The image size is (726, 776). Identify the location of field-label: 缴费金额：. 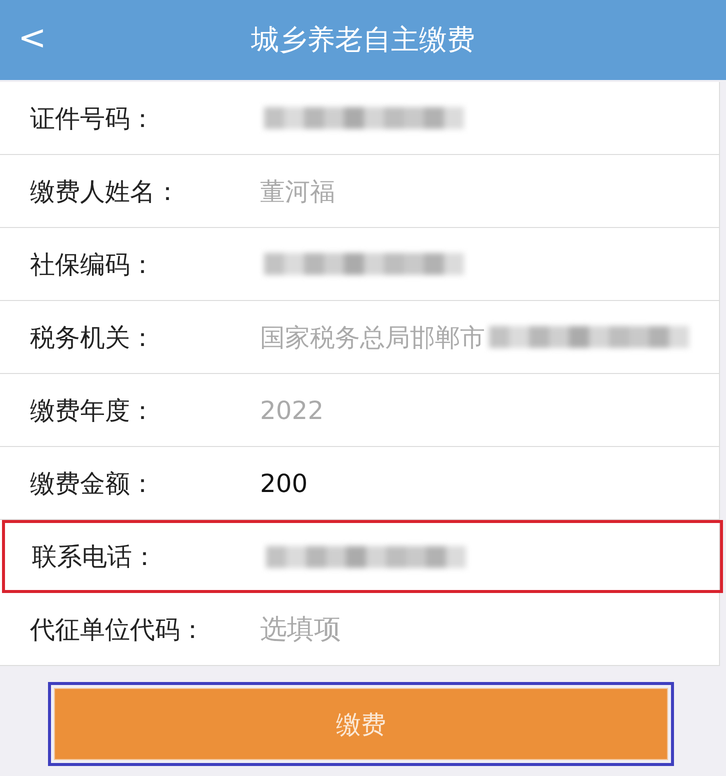
(93, 484).